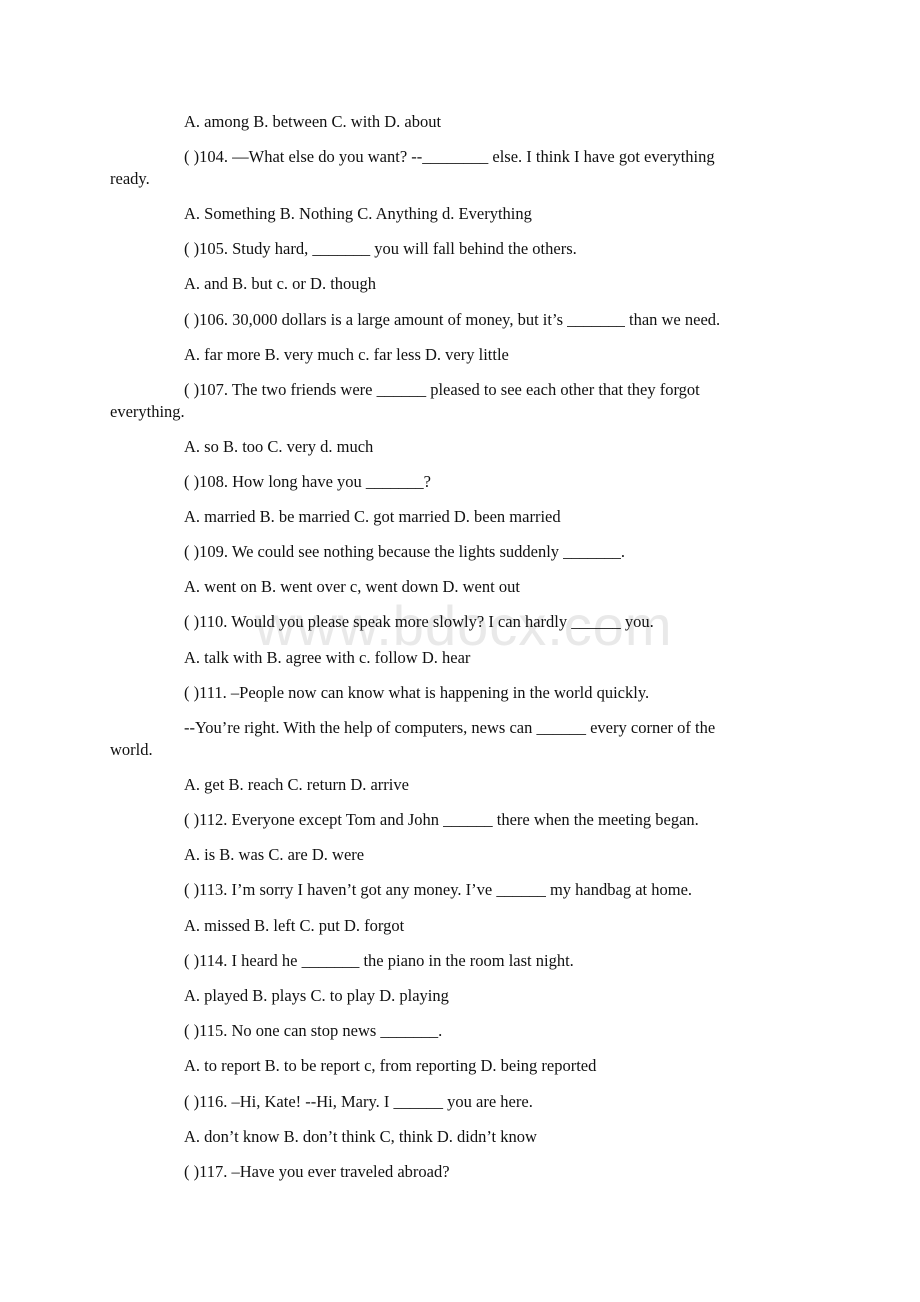 Image resolution: width=920 pixels, height=1302 pixels. Describe the element at coordinates (313, 1030) in the screenshot. I see `question-line: ( )115. No one can stop news _______.` at that location.